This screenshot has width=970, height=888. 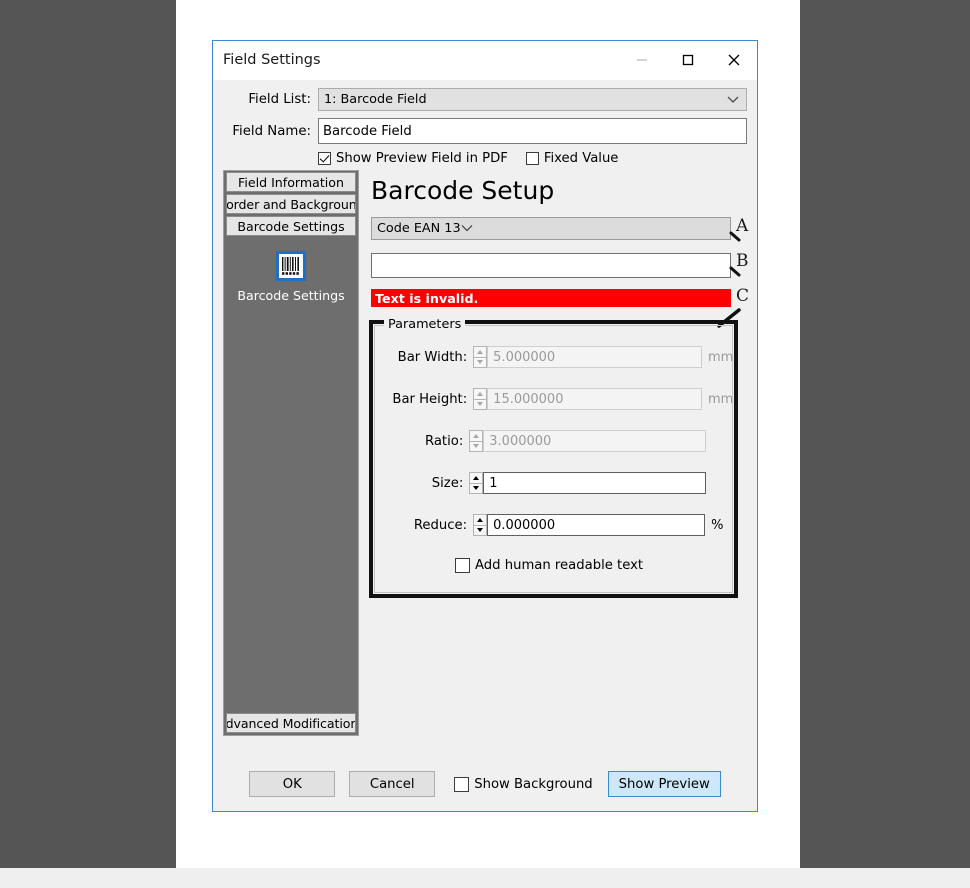 What do you see at coordinates (462, 565) in the screenshot?
I see `add-human-readable-text-checkbox` at bounding box center [462, 565].